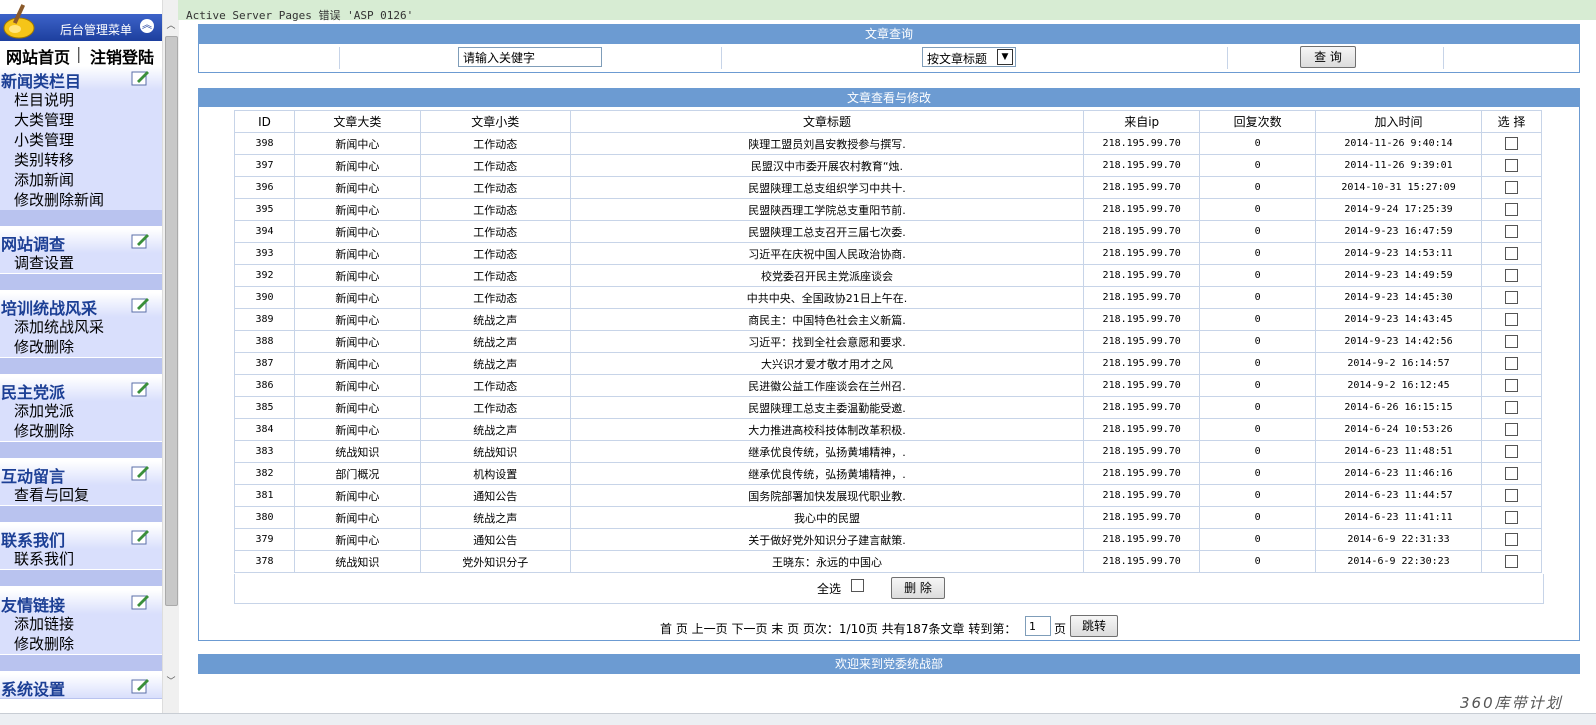  I want to click on menu-item-add-news: 添加新闻, so click(81, 180).